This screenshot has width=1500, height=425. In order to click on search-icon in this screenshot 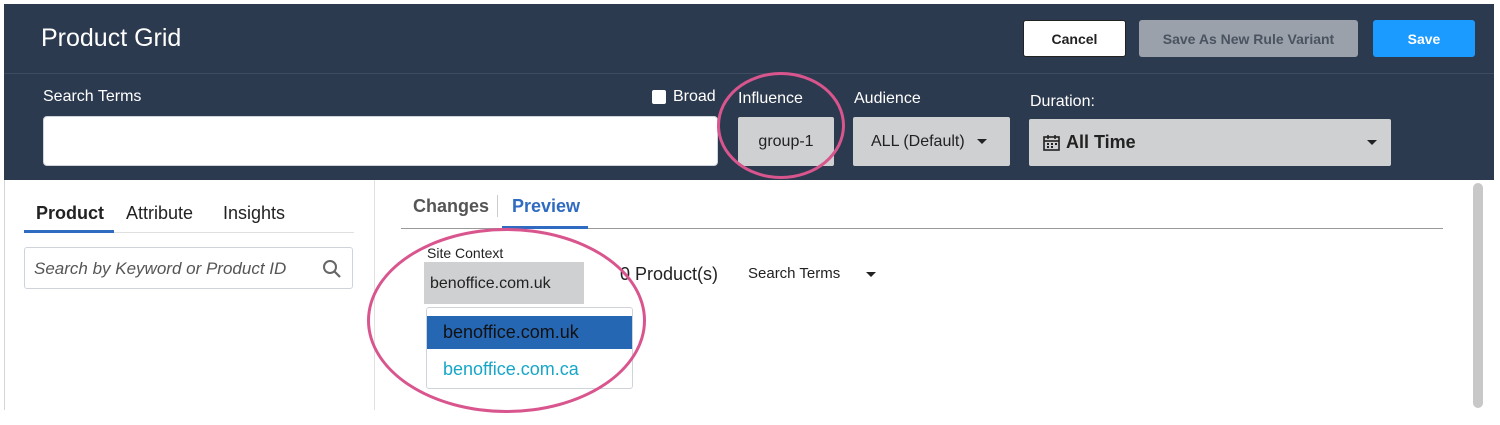, I will do `click(332, 269)`.